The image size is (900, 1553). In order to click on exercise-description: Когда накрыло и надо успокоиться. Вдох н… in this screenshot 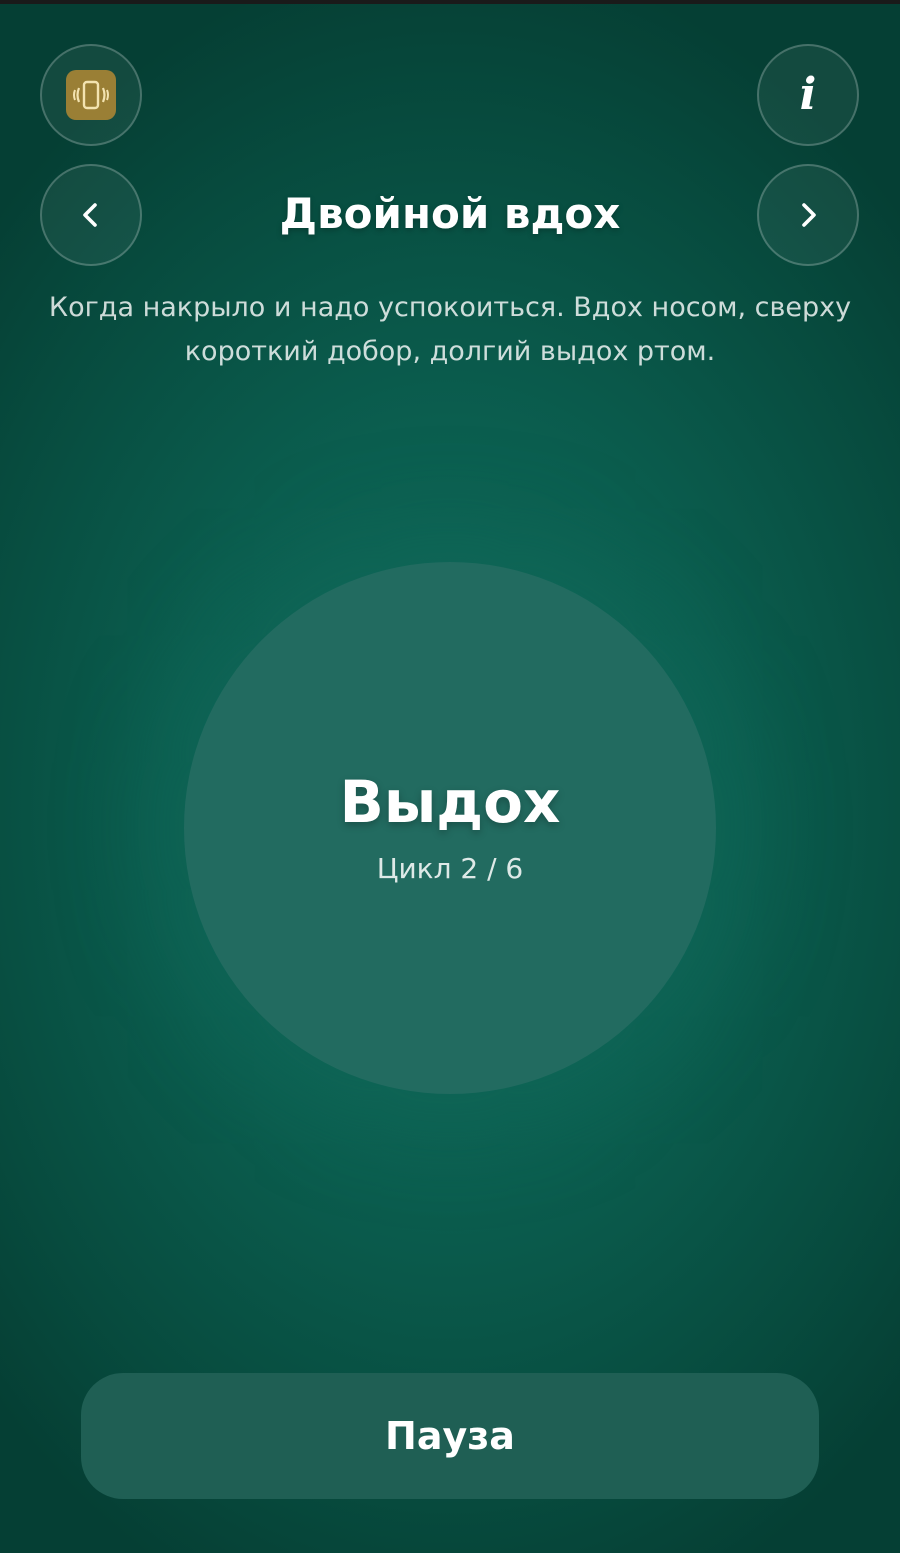, I will do `click(450, 329)`.